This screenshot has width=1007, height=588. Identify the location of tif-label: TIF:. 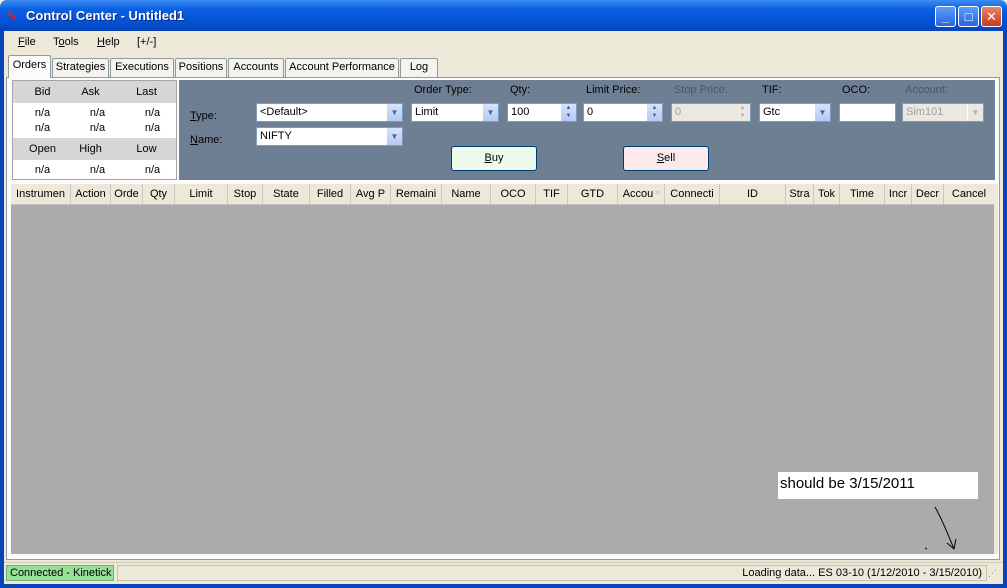
(772, 90).